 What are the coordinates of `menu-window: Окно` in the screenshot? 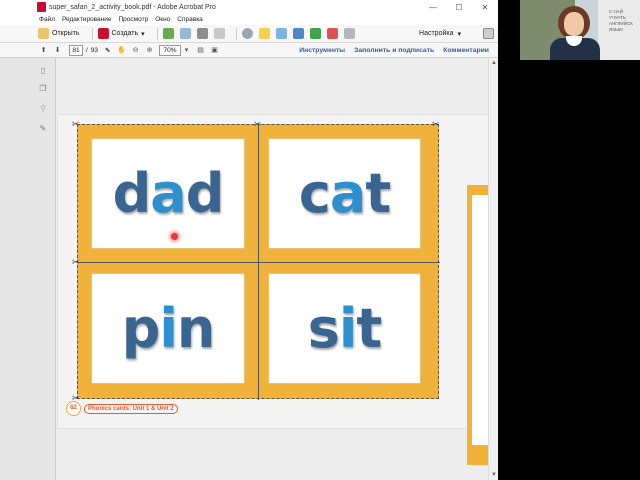 It's located at (162, 19).